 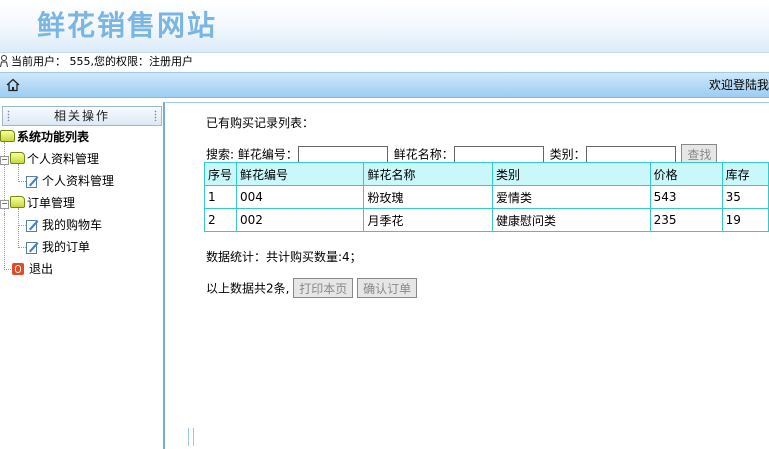 I want to click on table-cell: 002, so click(x=300, y=220).